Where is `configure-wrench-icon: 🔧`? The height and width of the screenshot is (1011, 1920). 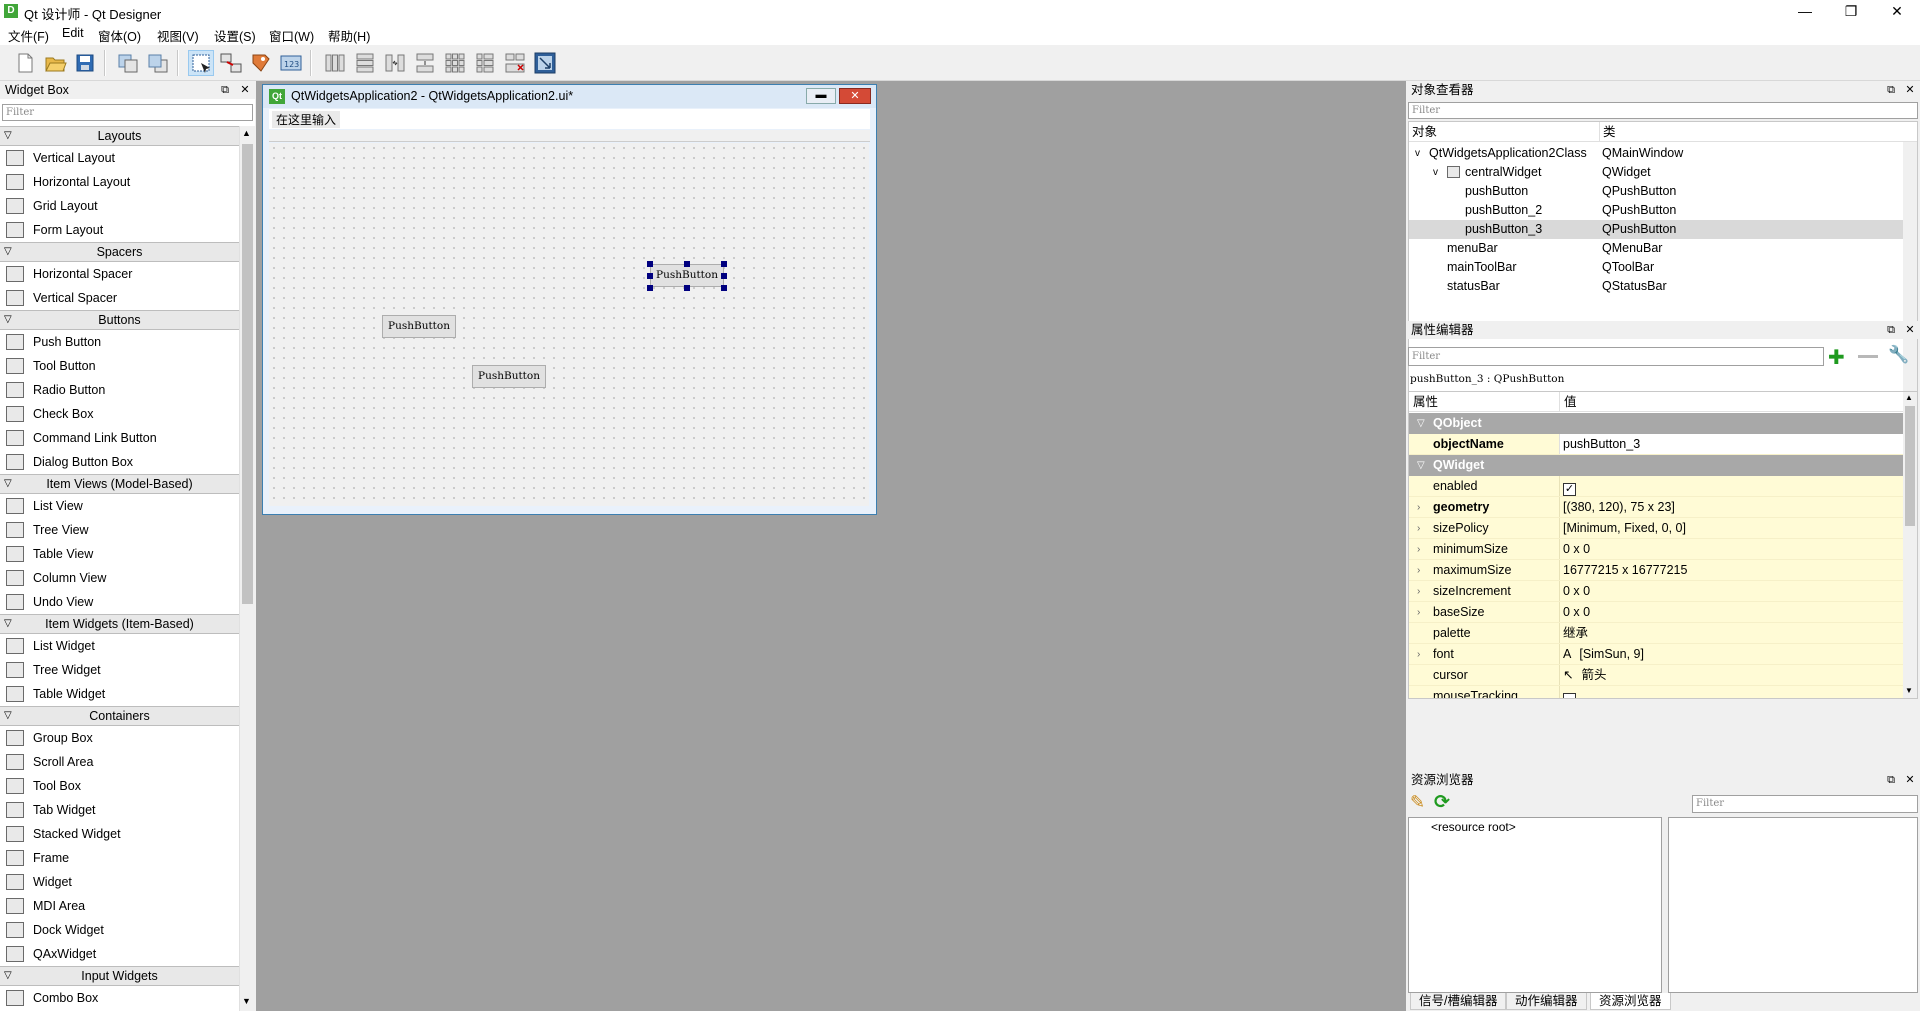 configure-wrench-icon: 🔧 is located at coordinates (1898, 355).